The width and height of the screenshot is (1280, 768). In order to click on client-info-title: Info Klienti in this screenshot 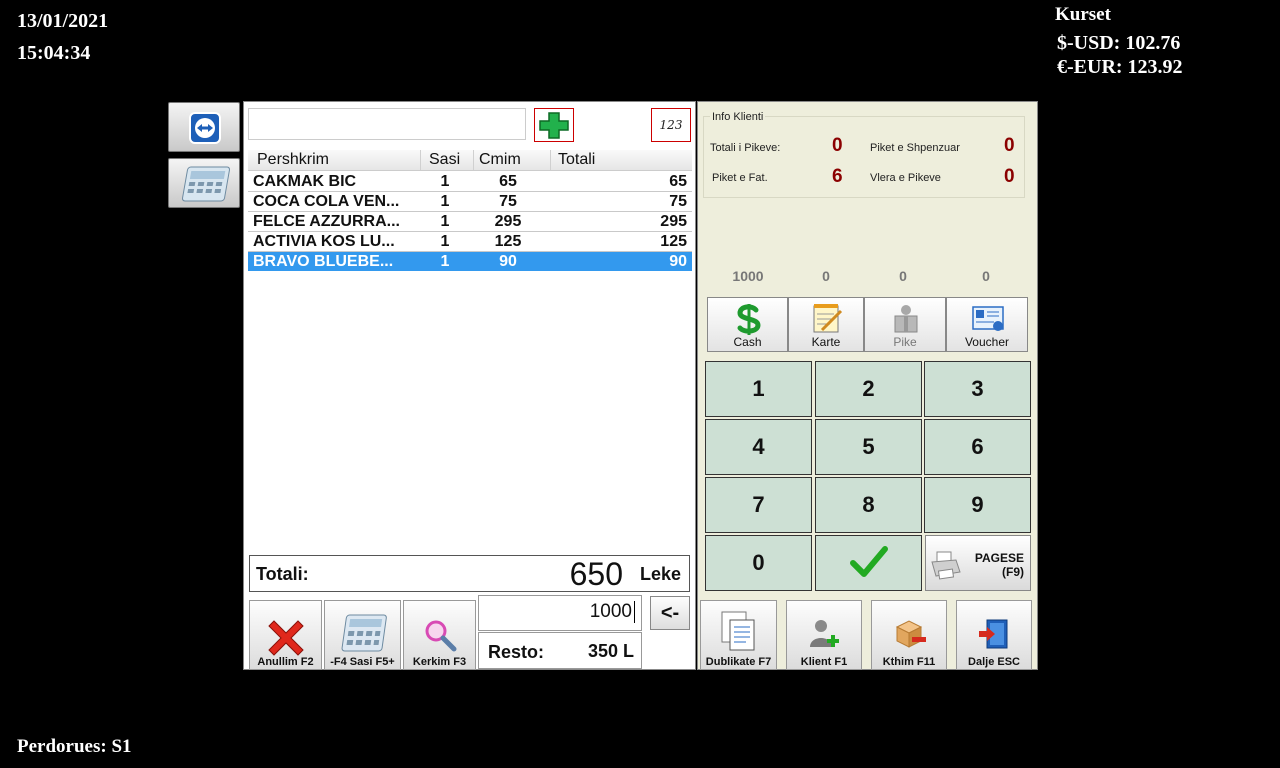, I will do `click(738, 117)`.